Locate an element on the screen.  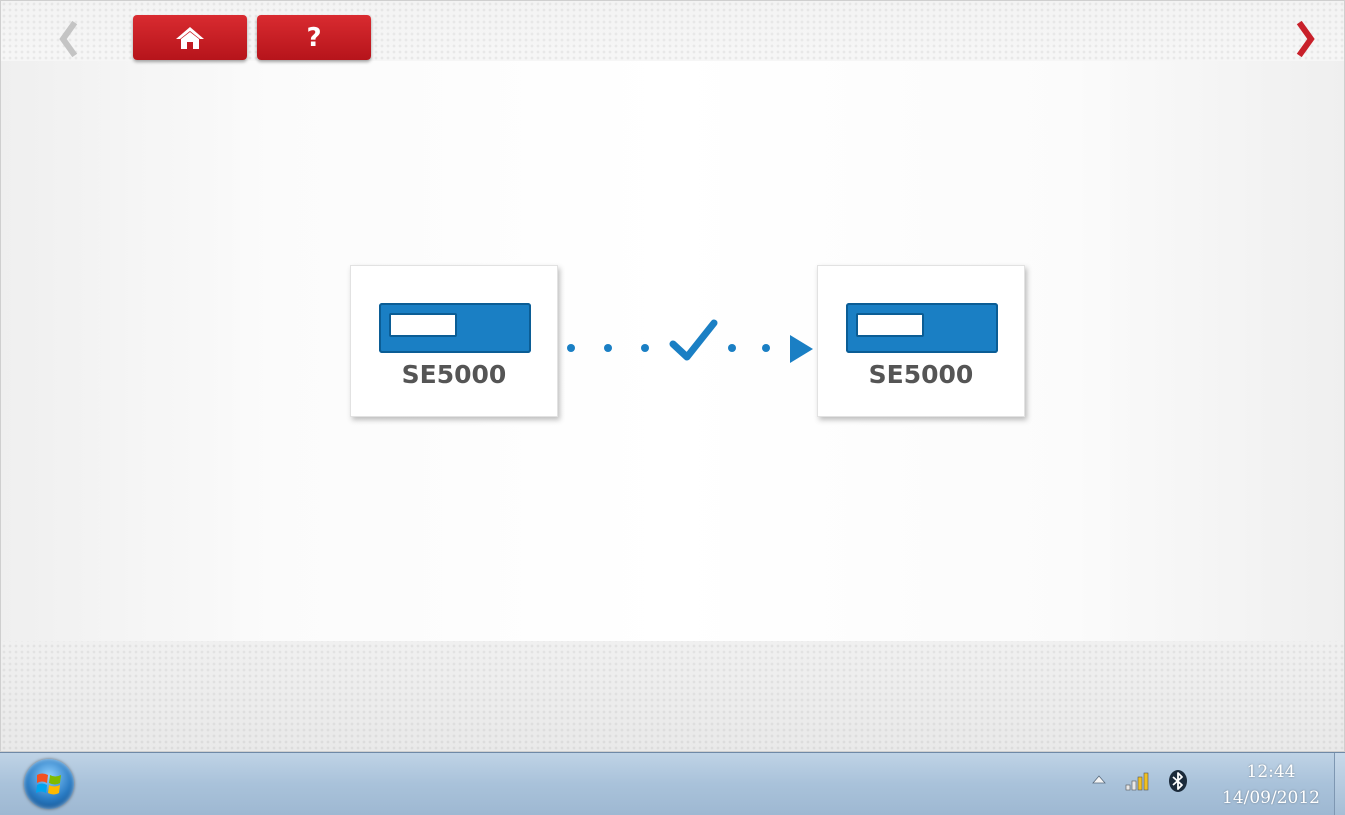
help-button-label: ? is located at coordinates (314, 37).